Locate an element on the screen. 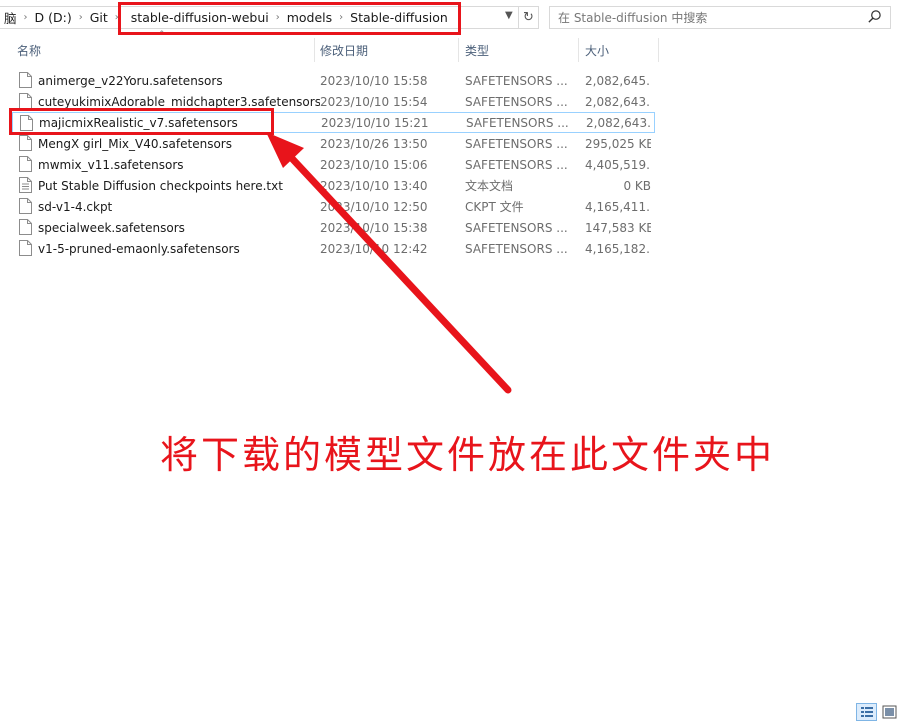 Image resolution: width=903 pixels, height=724 pixels. arrow-icon is located at coordinates (389, 263).